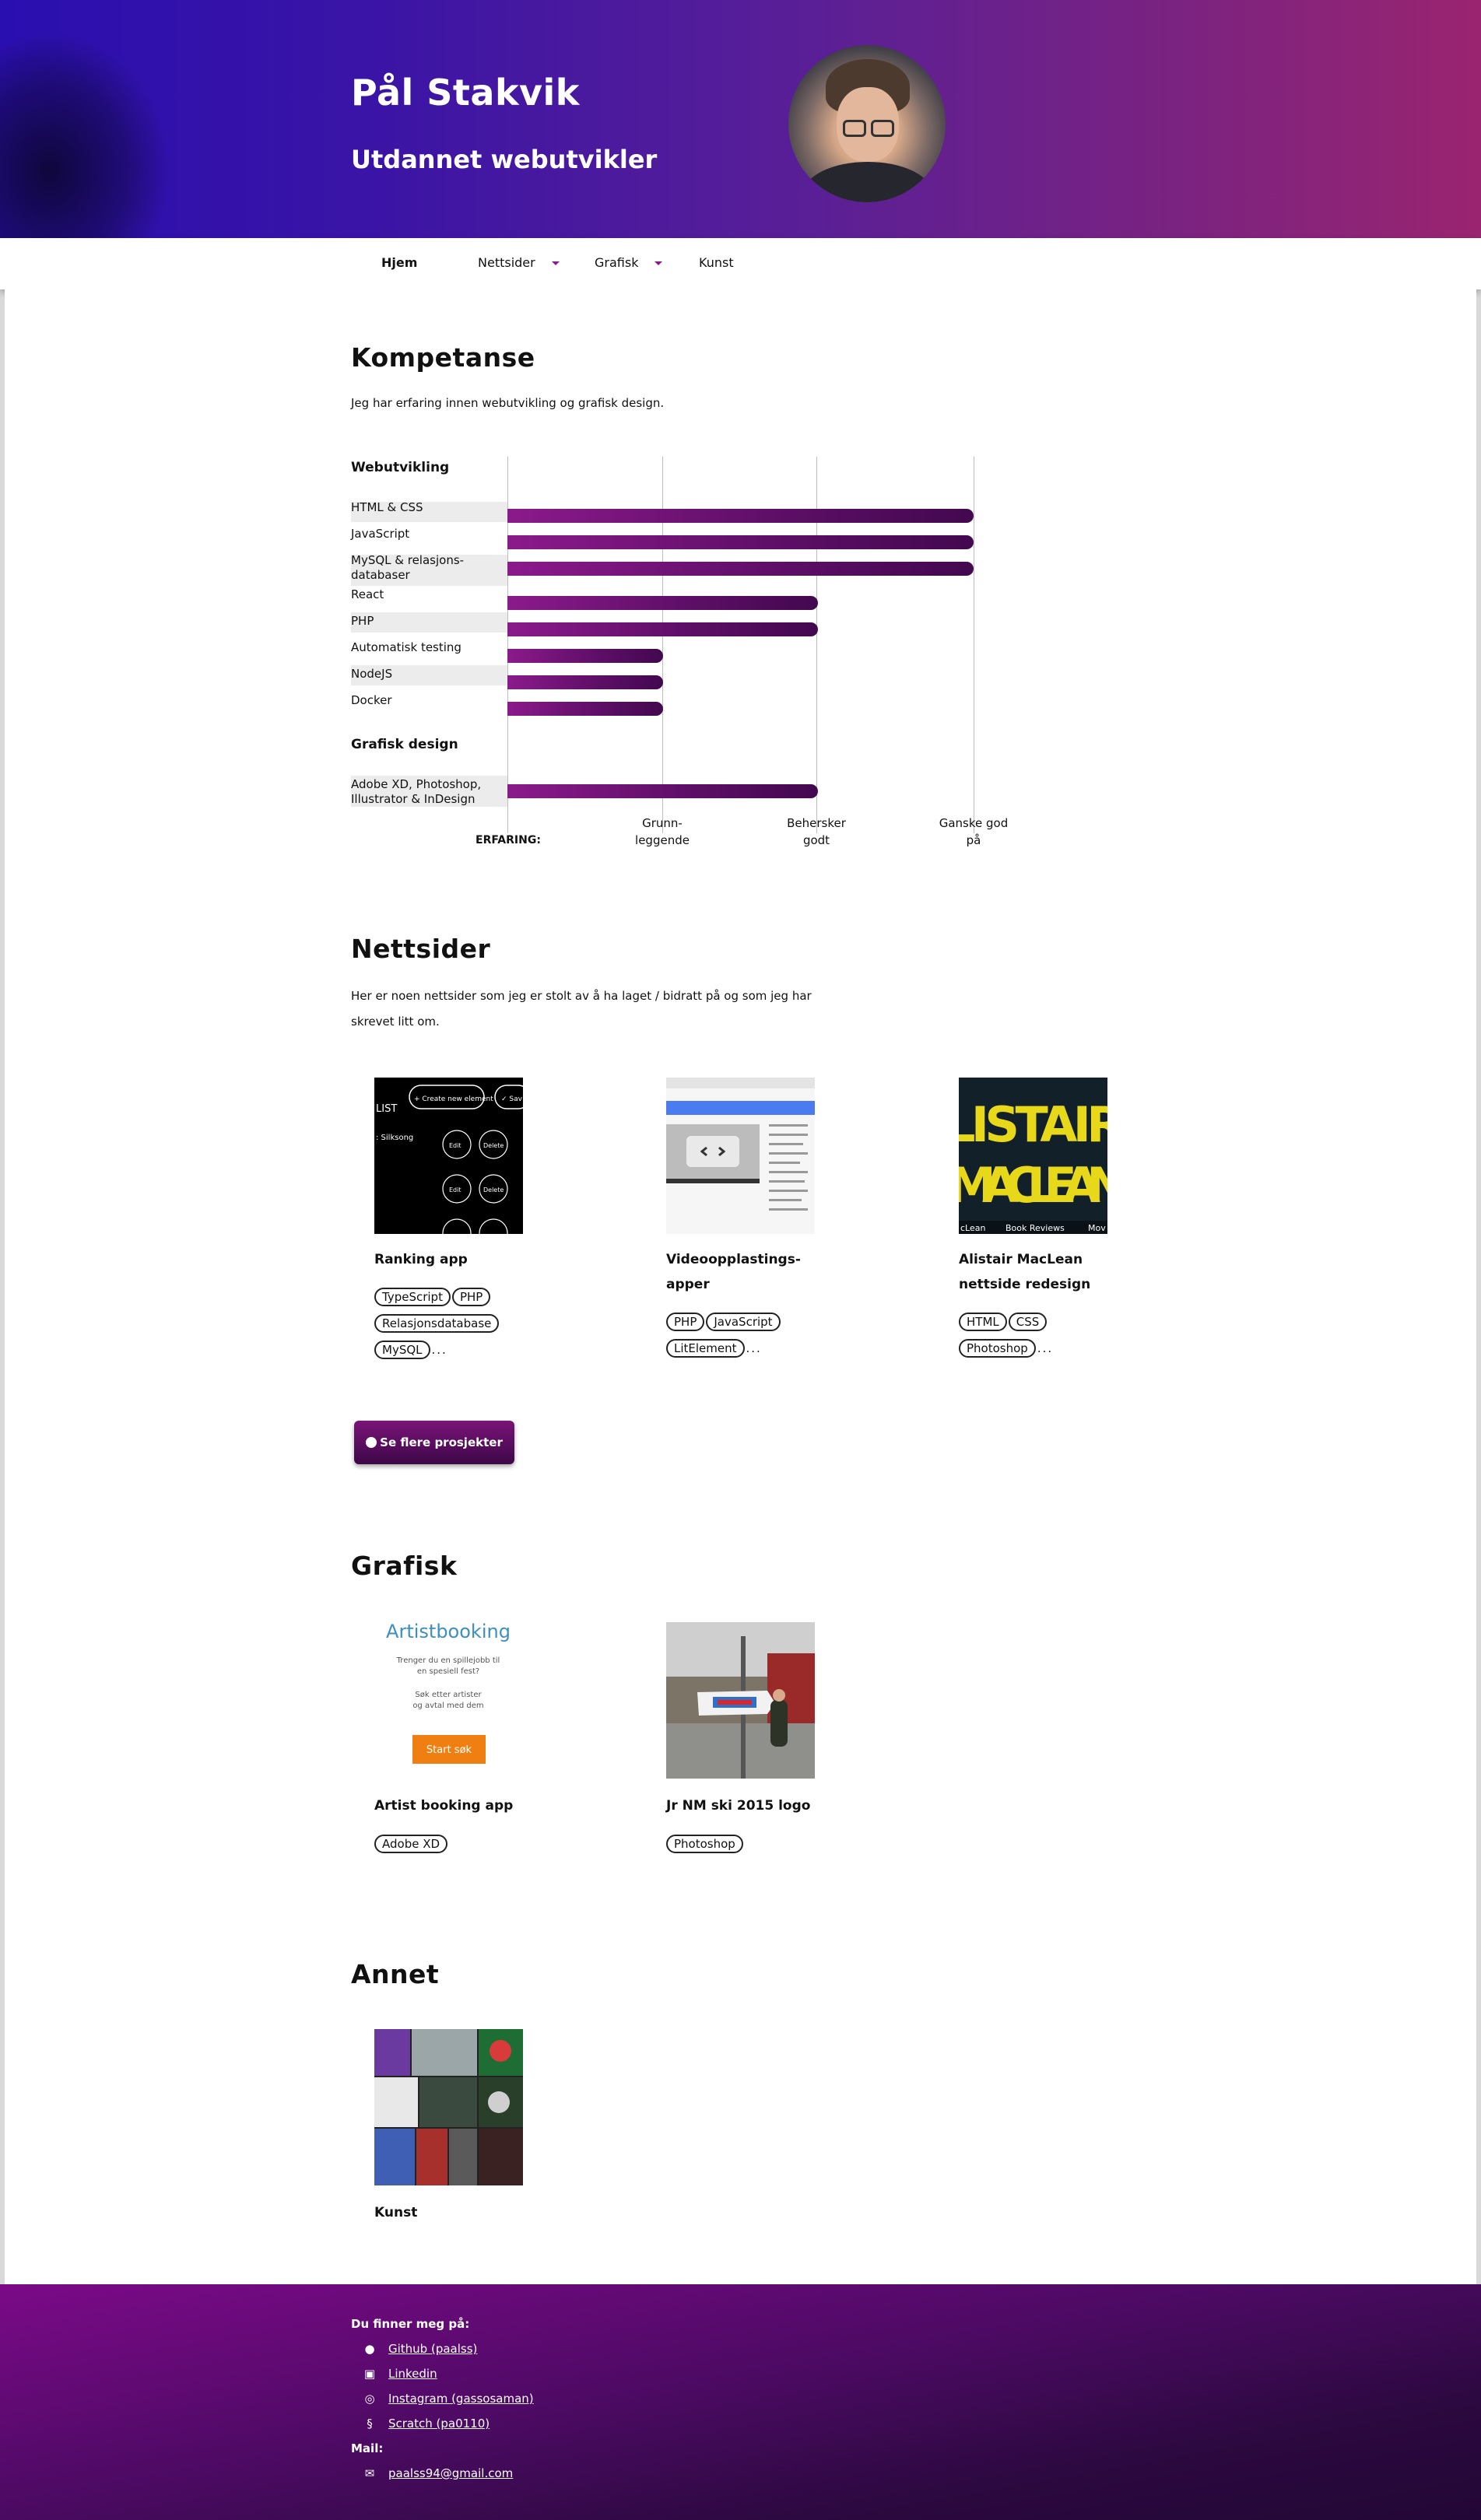 This screenshot has width=1481, height=2520. I want to click on avatar-glasses-left, so click(854, 128).